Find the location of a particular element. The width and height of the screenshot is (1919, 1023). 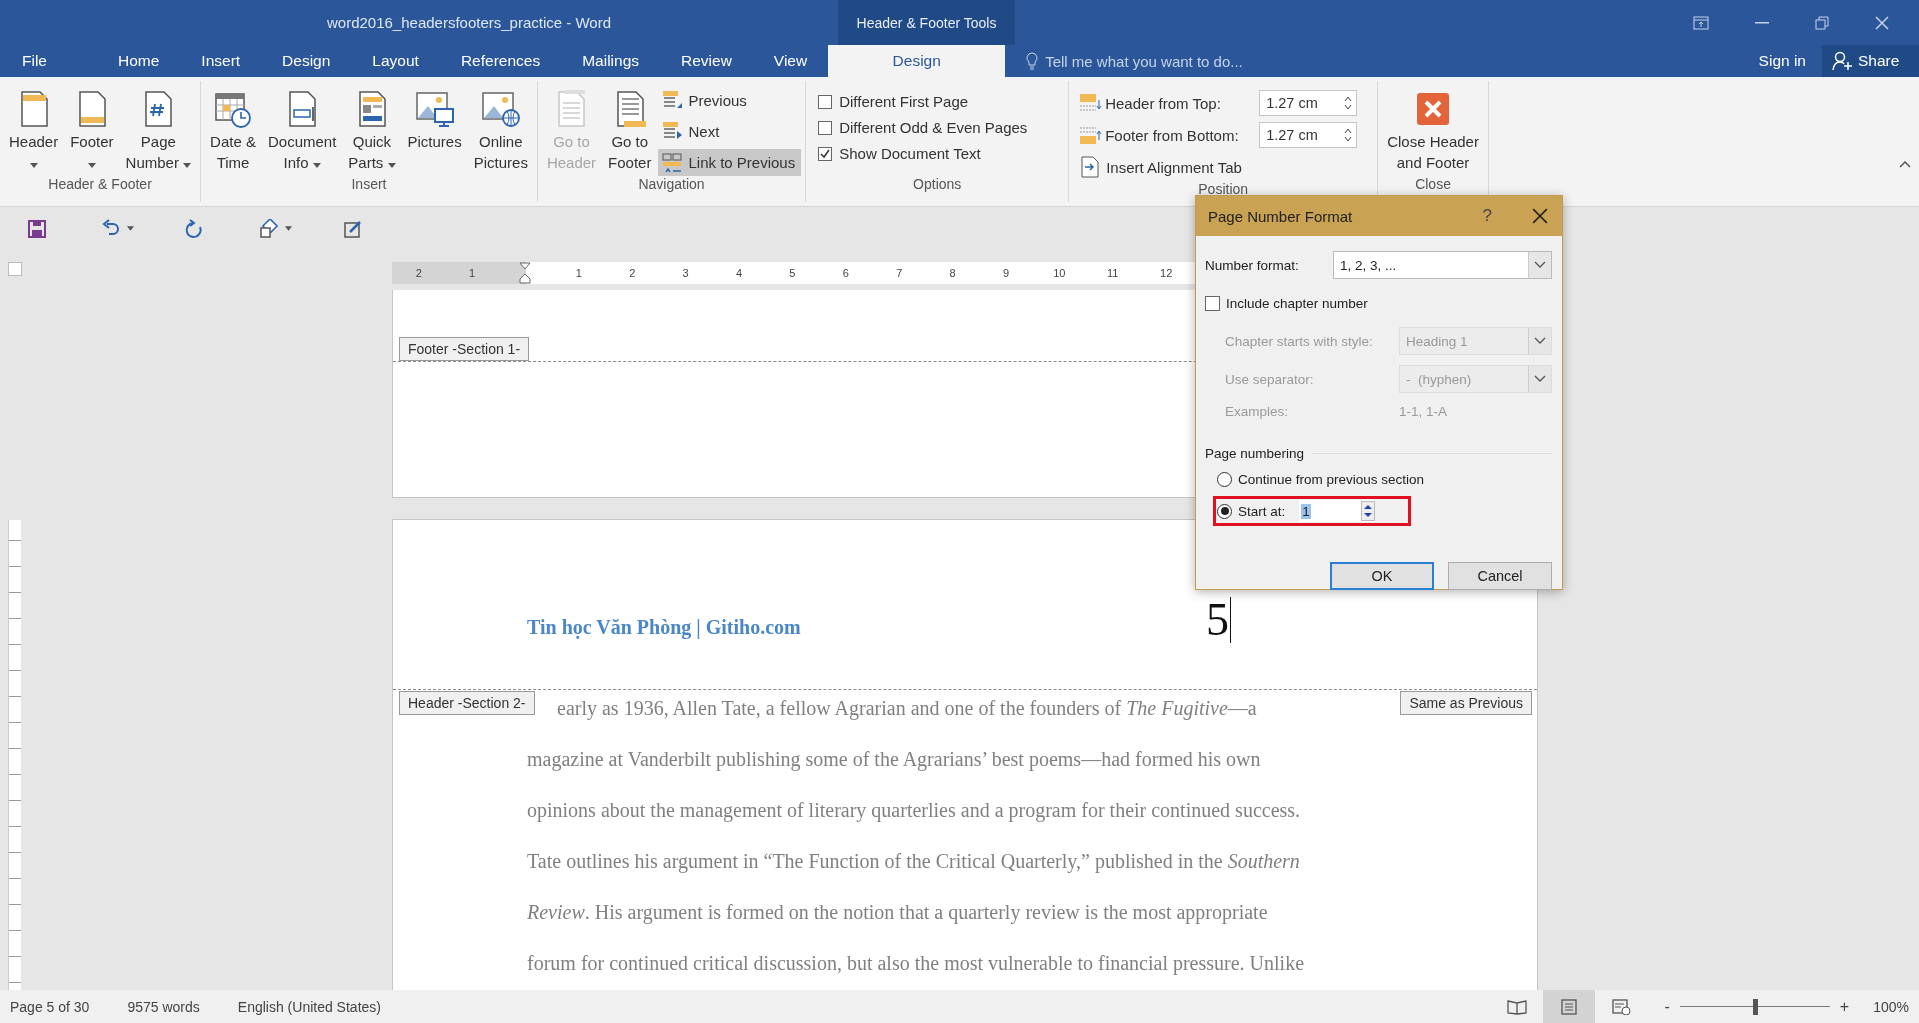

group-label: Close is located at coordinates (1433, 185).